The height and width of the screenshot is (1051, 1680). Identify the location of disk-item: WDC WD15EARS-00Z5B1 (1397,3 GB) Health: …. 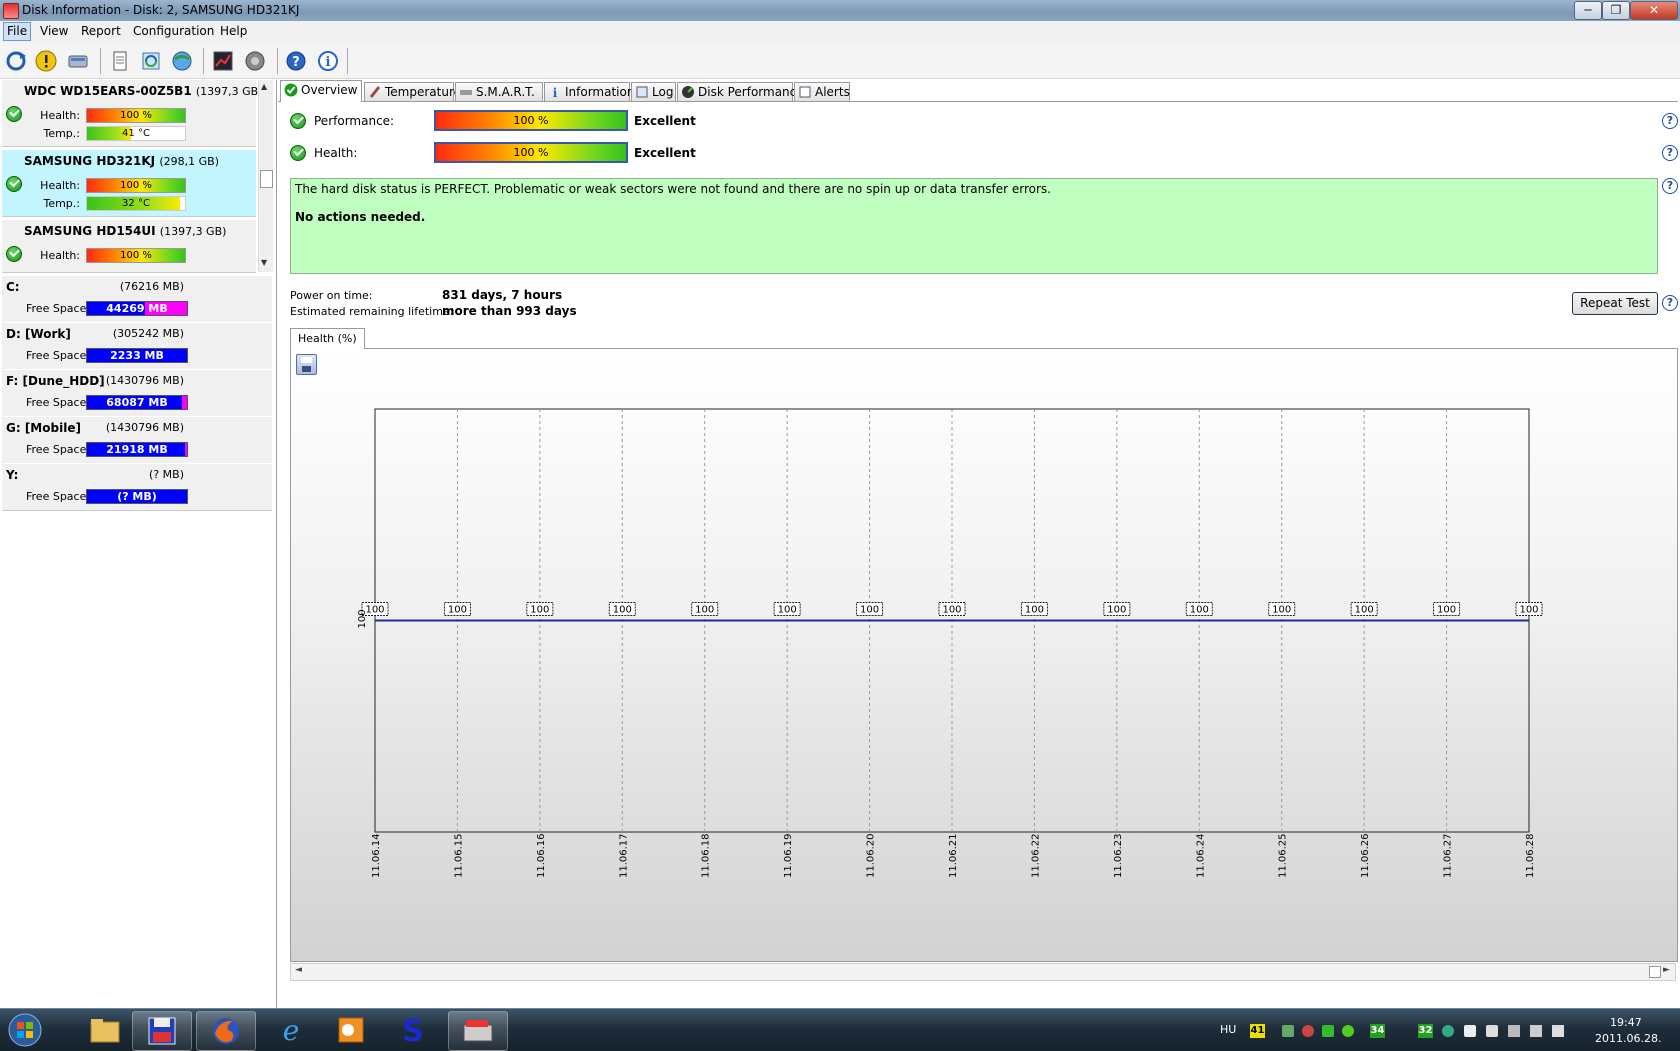
(132, 113).